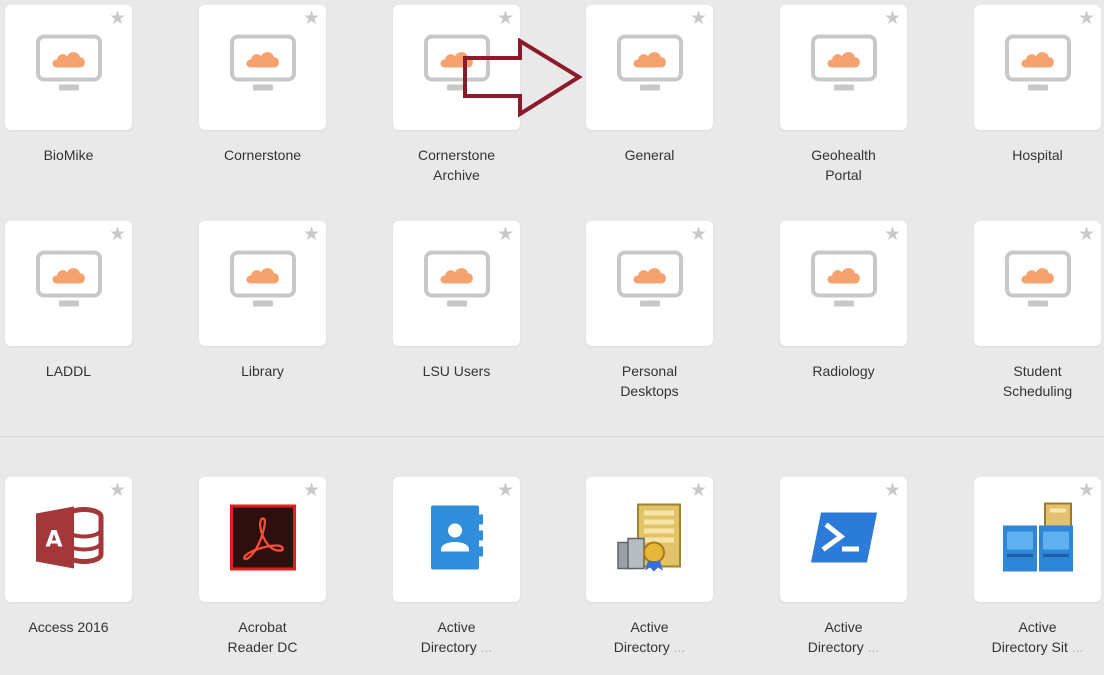 The width and height of the screenshot is (1104, 675). I want to click on address-book-icon, so click(457, 539).